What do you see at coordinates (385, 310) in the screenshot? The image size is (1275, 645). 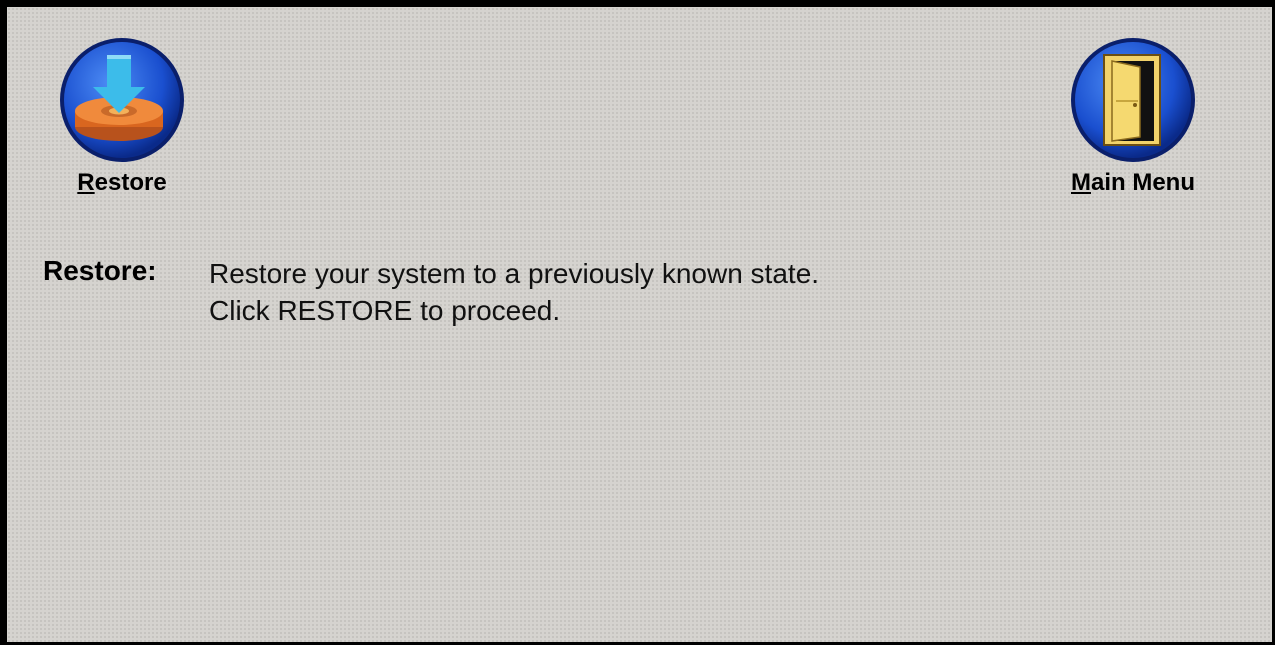 I see `description-line: Click RESTORE to proceed.` at bounding box center [385, 310].